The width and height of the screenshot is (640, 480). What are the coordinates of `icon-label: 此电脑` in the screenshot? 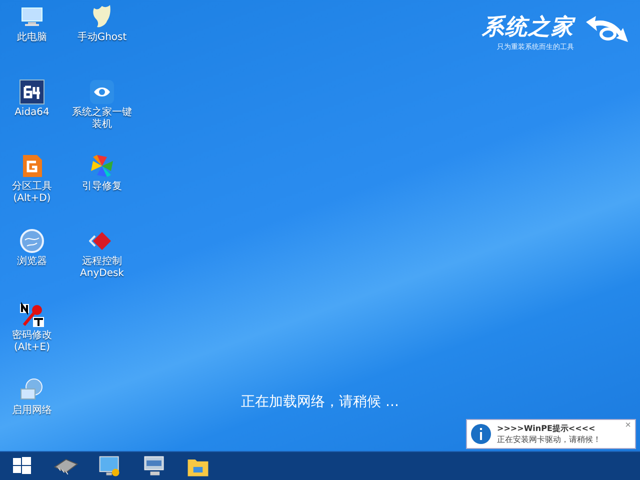 It's located at (32, 38).